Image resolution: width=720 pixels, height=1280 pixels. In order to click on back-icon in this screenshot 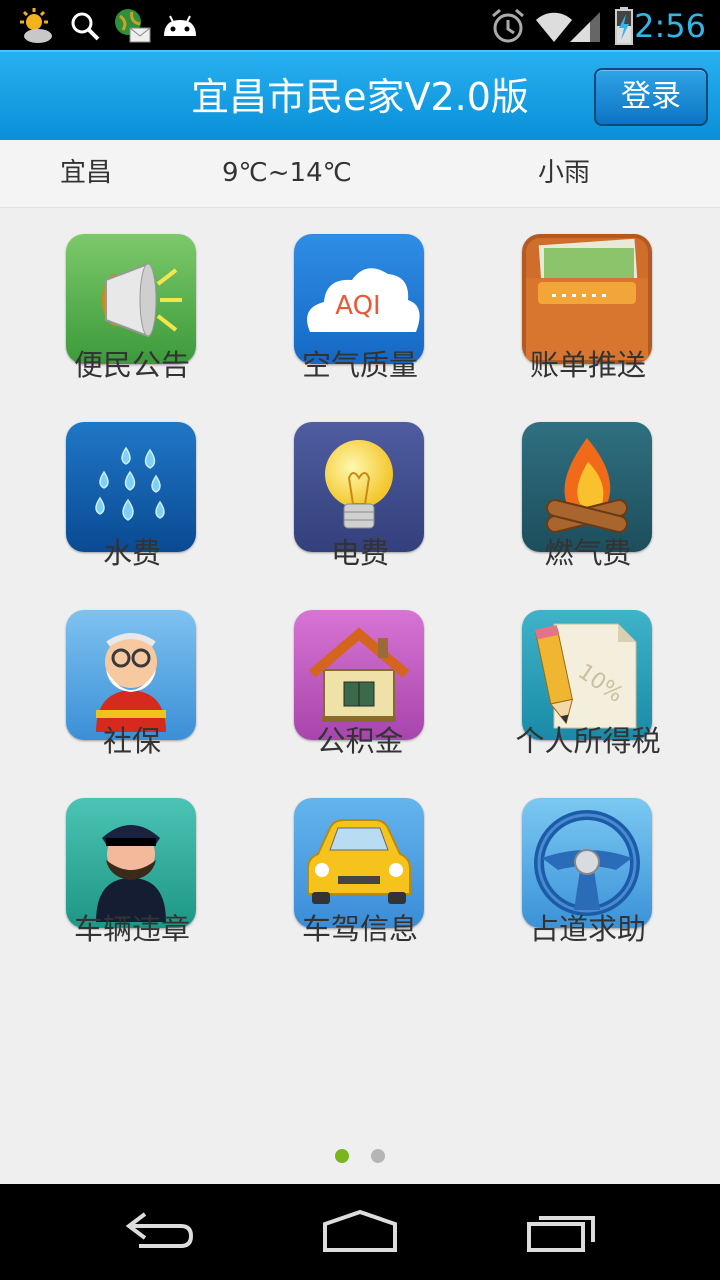, I will do `click(160, 1232)`.